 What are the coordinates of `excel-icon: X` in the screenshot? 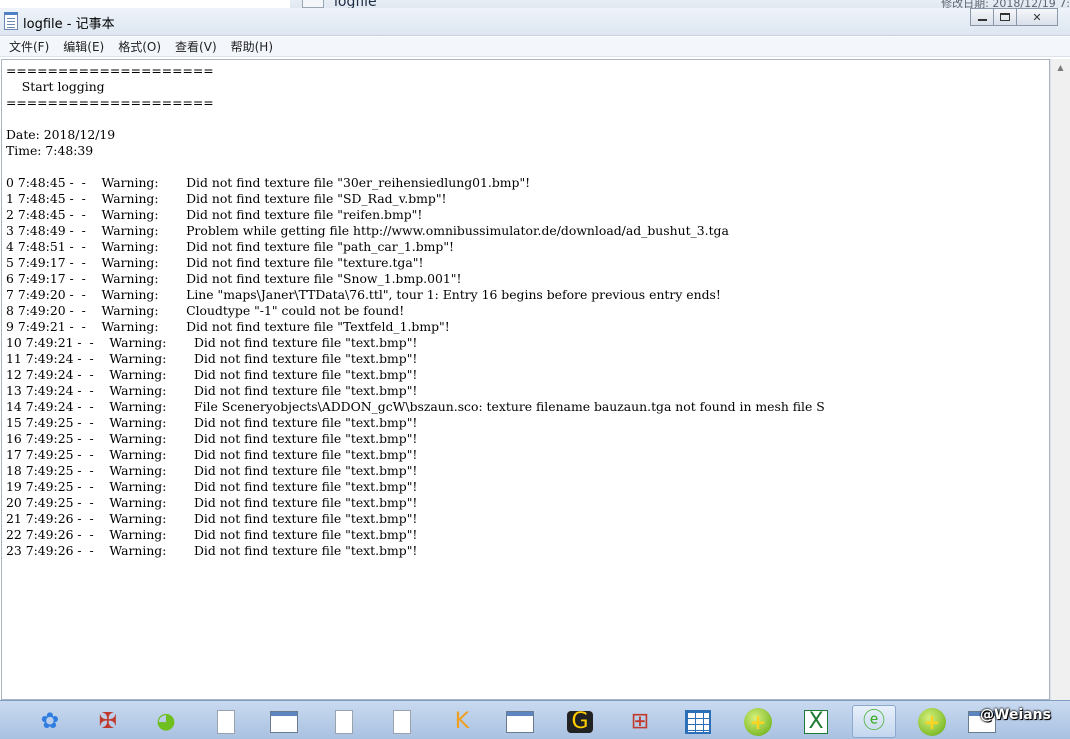 It's located at (816, 721).